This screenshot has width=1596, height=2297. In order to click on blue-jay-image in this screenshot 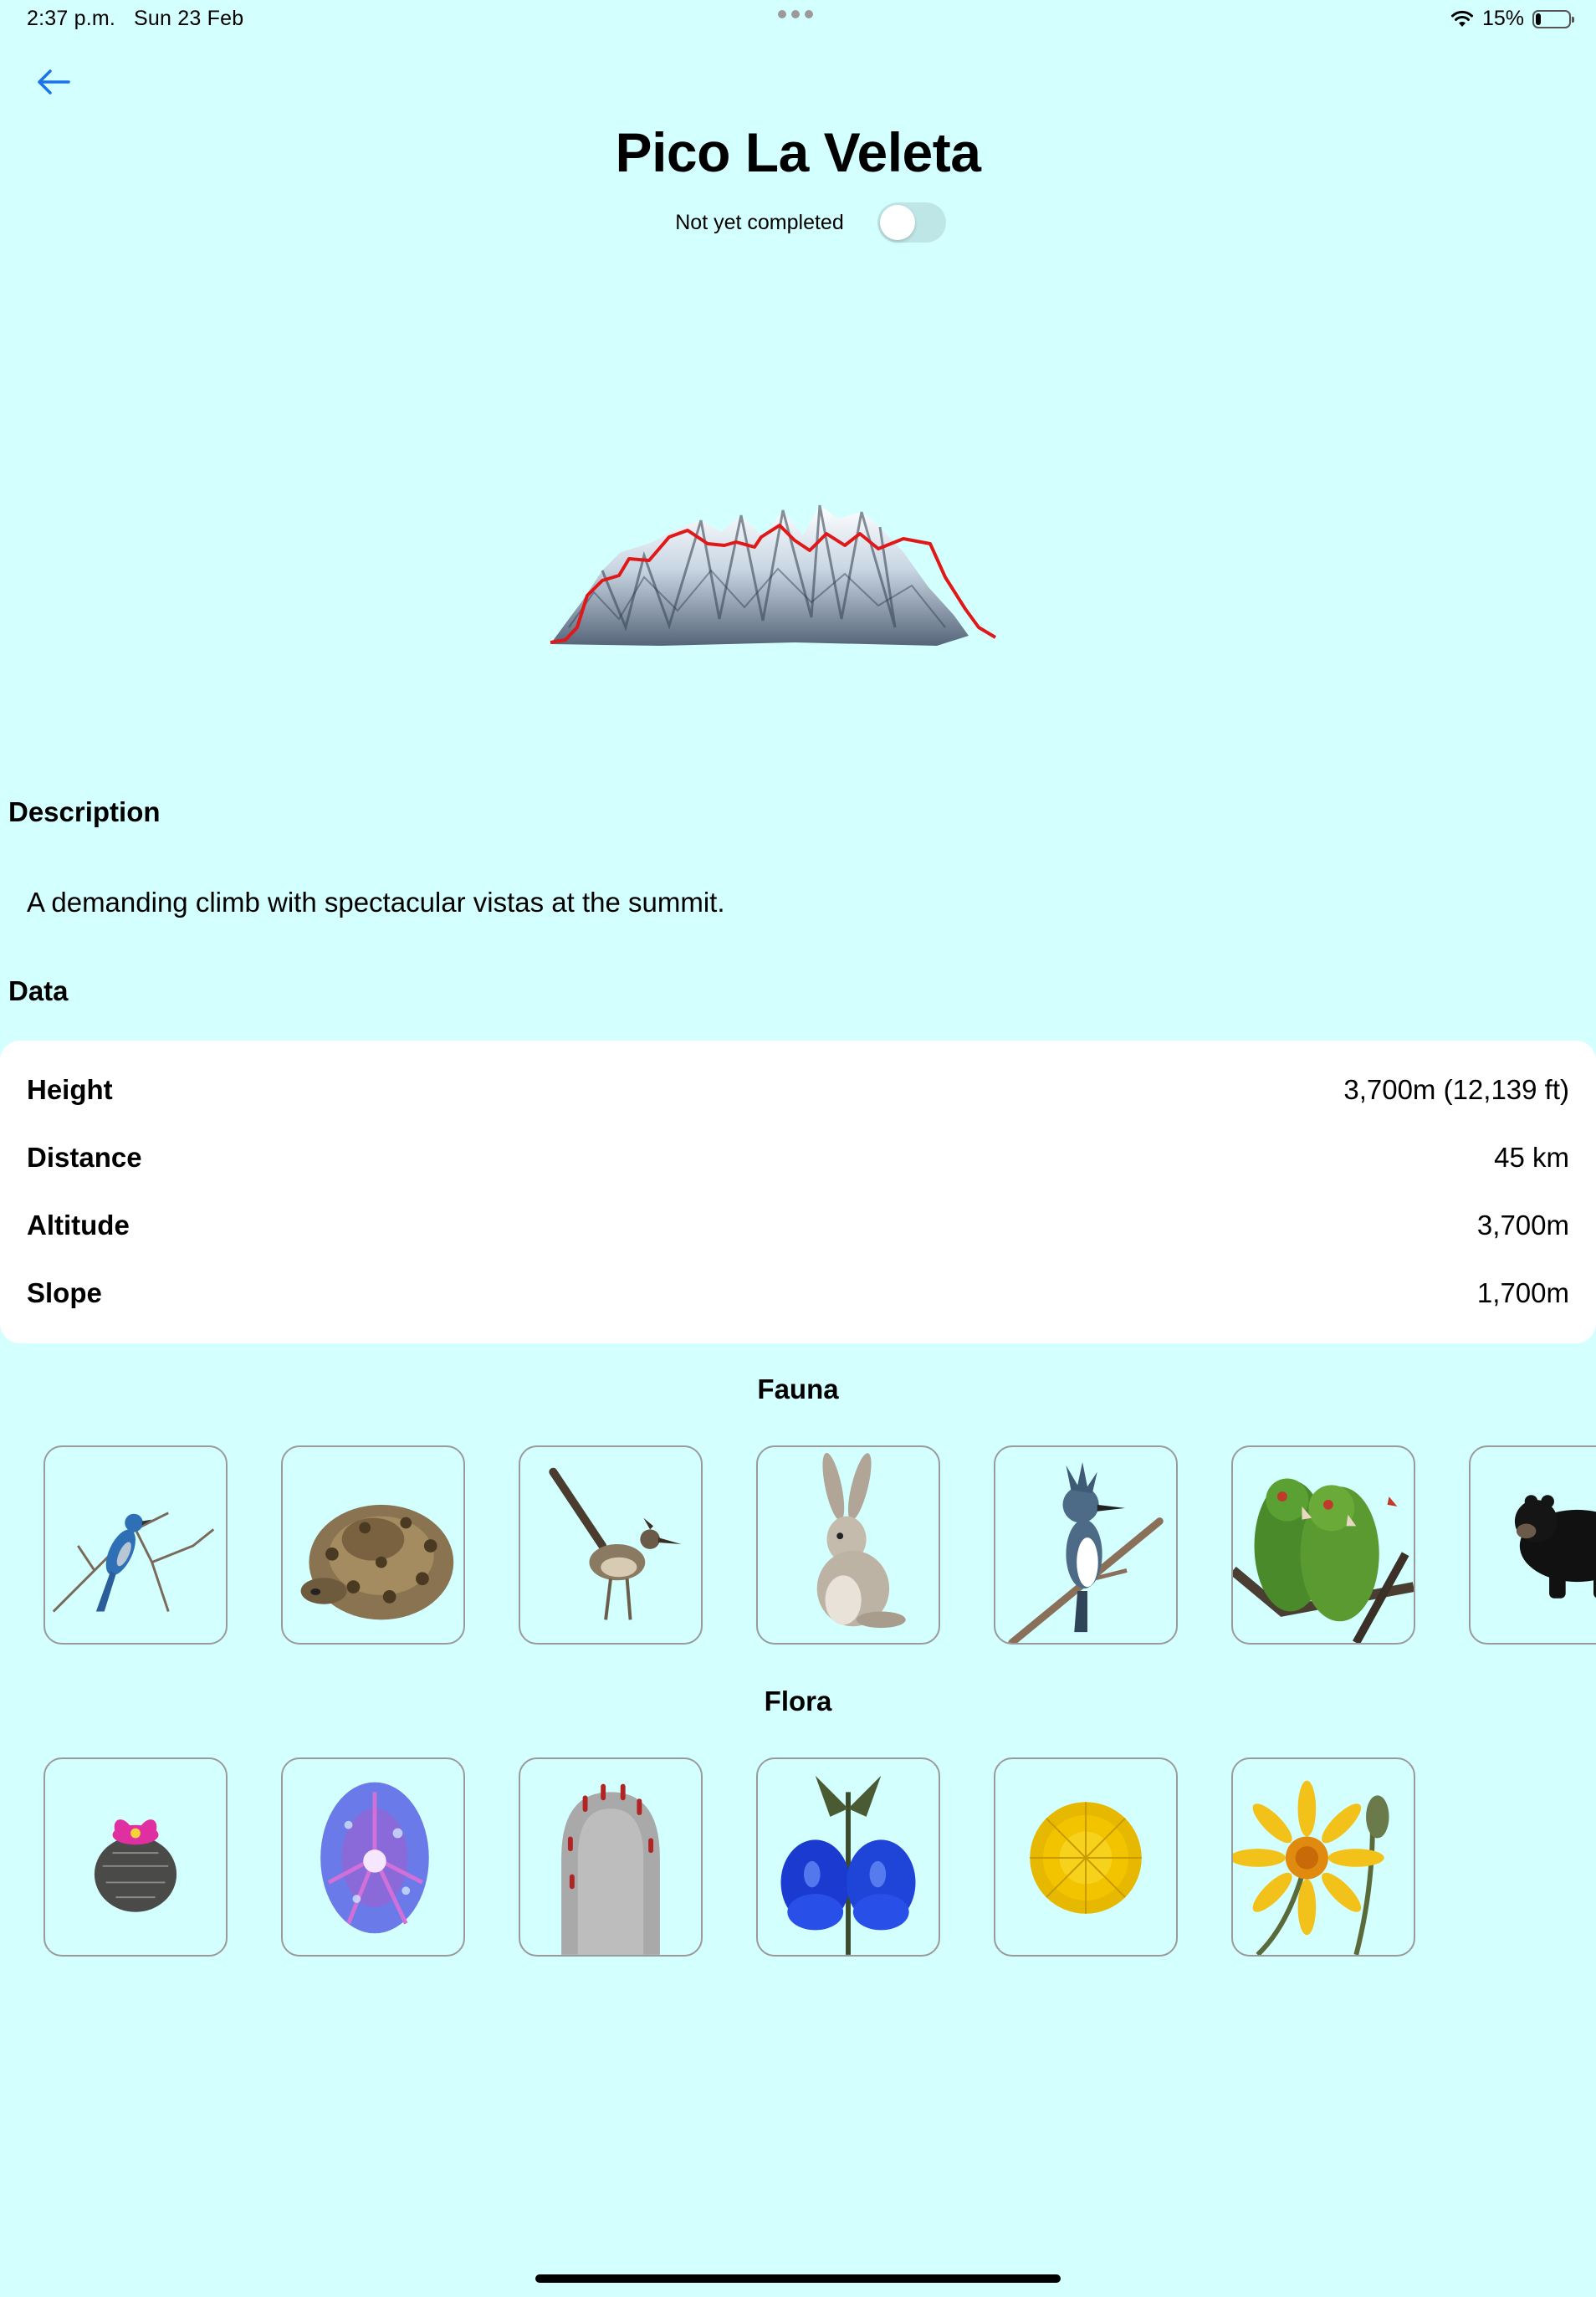, I will do `click(134, 1562)`.